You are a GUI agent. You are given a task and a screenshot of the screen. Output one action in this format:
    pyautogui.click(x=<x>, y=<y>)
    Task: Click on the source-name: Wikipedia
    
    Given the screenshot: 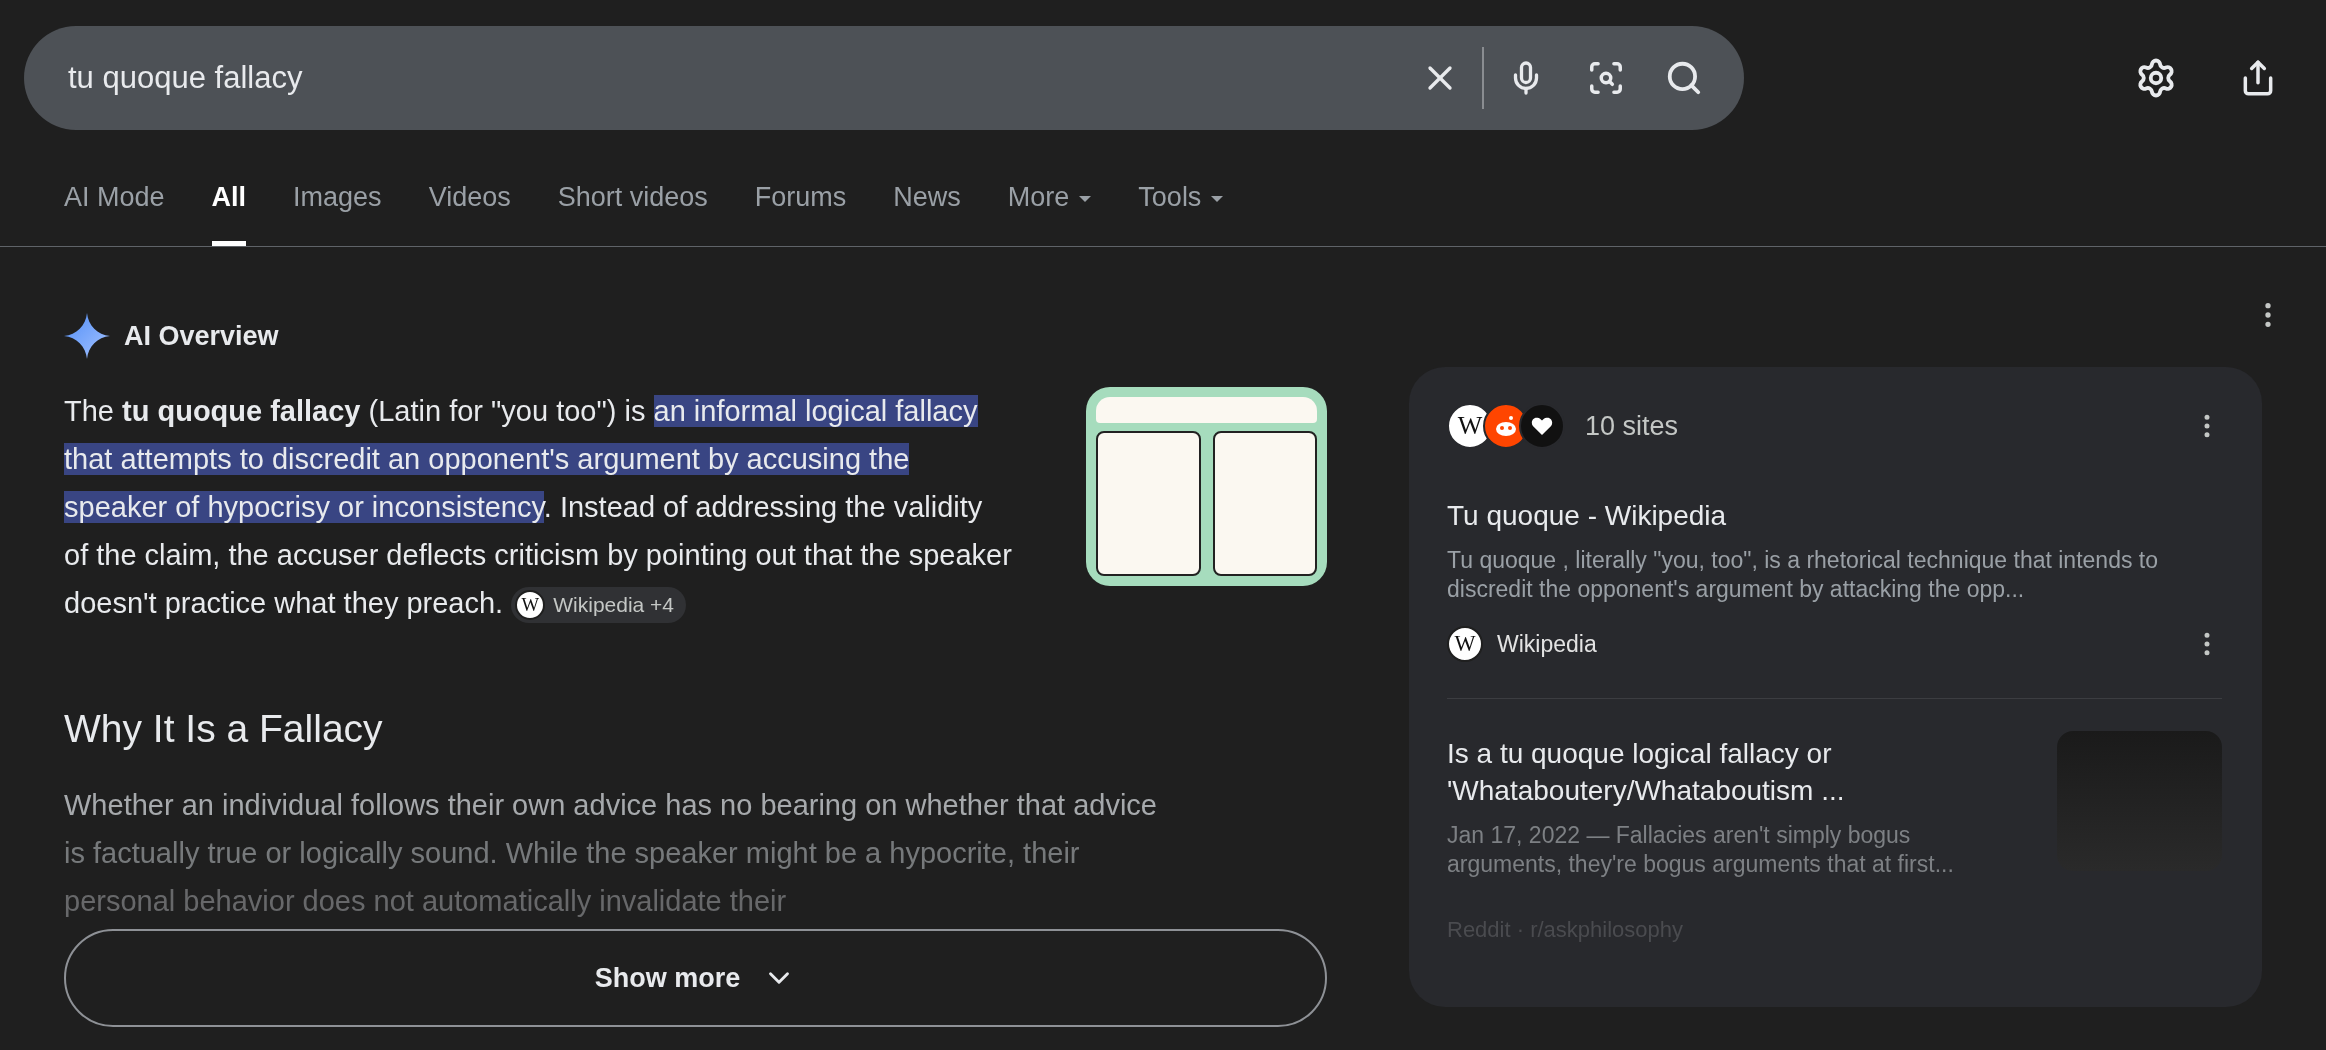 What is the action you would take?
    pyautogui.click(x=1547, y=644)
    